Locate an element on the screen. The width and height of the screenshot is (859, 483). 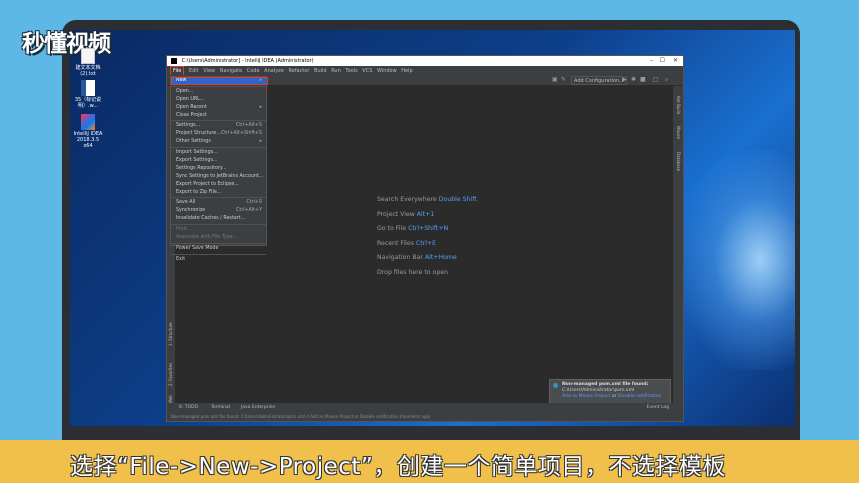
todo-tool-tab: 6: TODO is located at coordinates (188, 408).